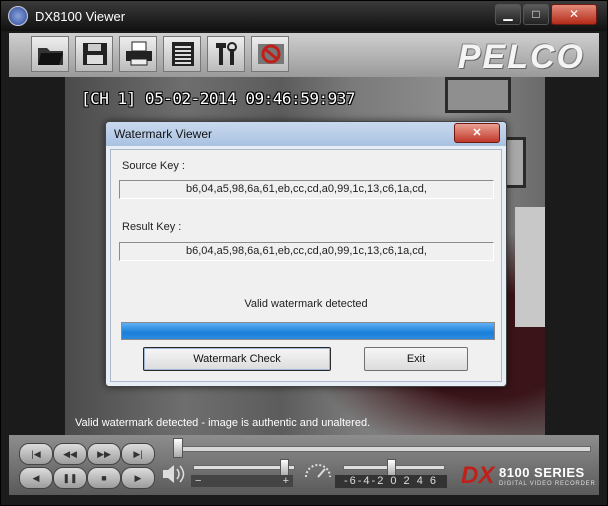 The width and height of the screenshot is (608, 506). I want to click on settings-button, so click(226, 54).